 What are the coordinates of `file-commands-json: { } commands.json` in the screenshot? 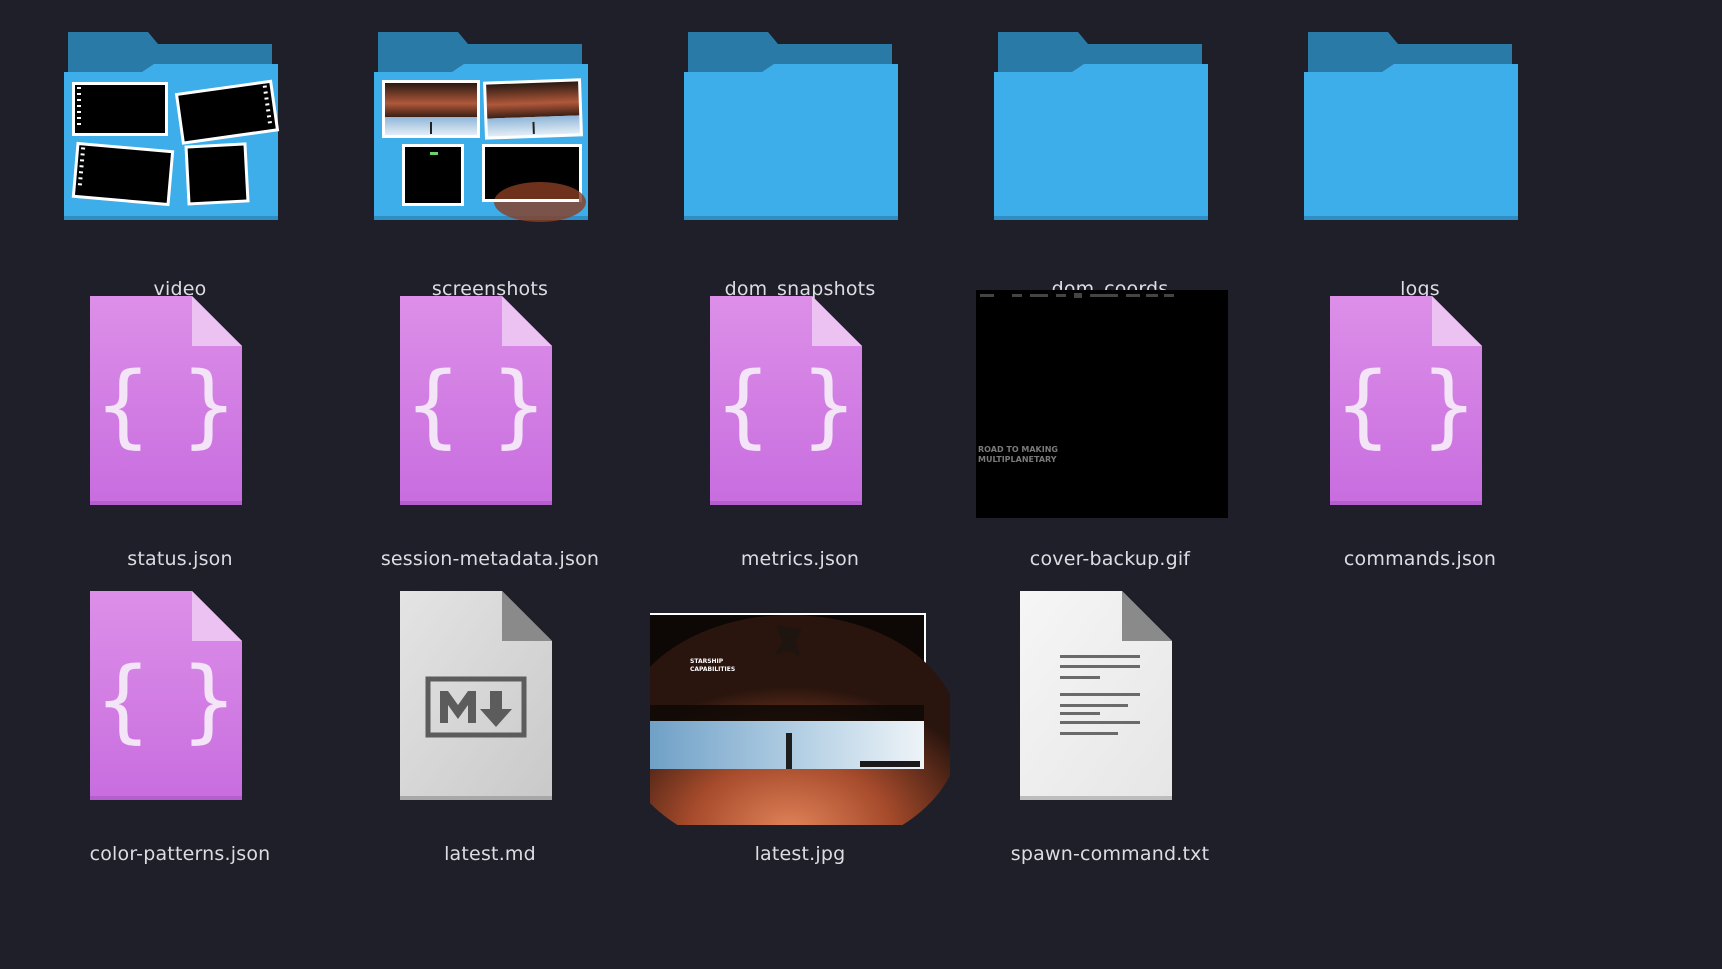 It's located at (1420, 435).